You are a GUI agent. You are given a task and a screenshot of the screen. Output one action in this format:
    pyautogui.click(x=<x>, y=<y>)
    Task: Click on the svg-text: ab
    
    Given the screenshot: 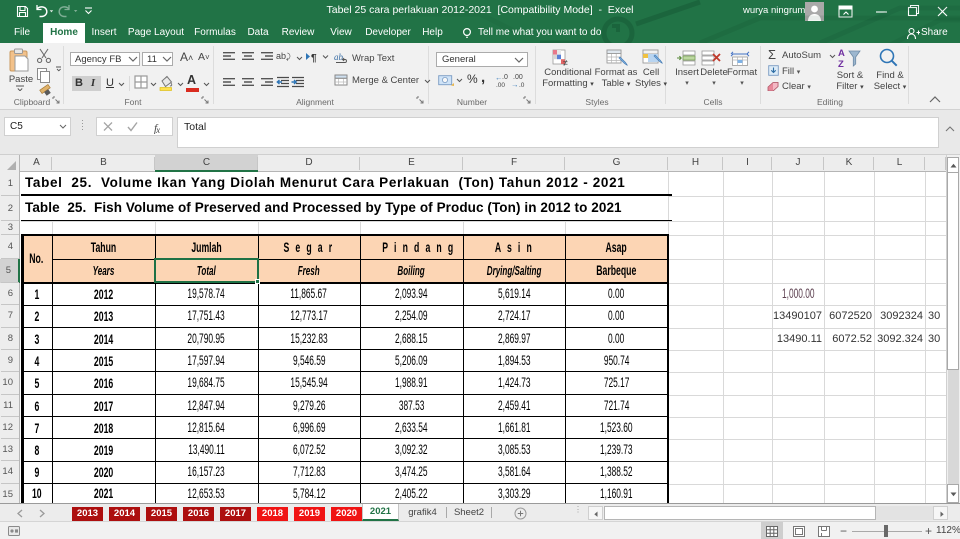 What is the action you would take?
    pyautogui.click(x=339, y=57)
    